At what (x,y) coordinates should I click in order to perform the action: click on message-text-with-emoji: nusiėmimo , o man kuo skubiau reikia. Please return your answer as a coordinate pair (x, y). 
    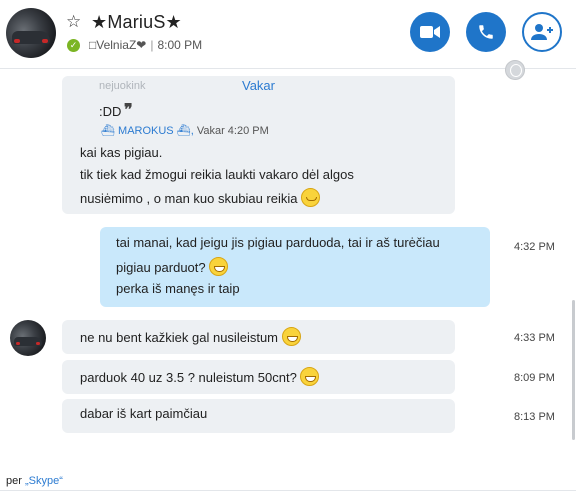
    Looking at the image, I should click on (200, 197).